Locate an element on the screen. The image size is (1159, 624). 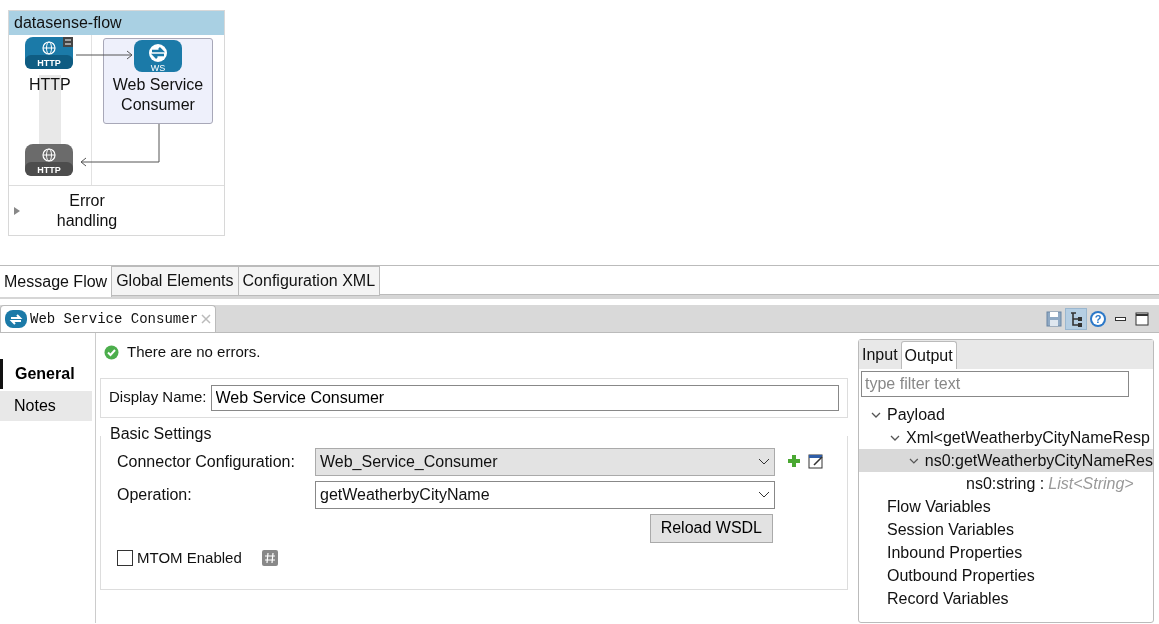
tree-item: ns0:getWeatherbyCityNameRes is located at coordinates (1006, 460).